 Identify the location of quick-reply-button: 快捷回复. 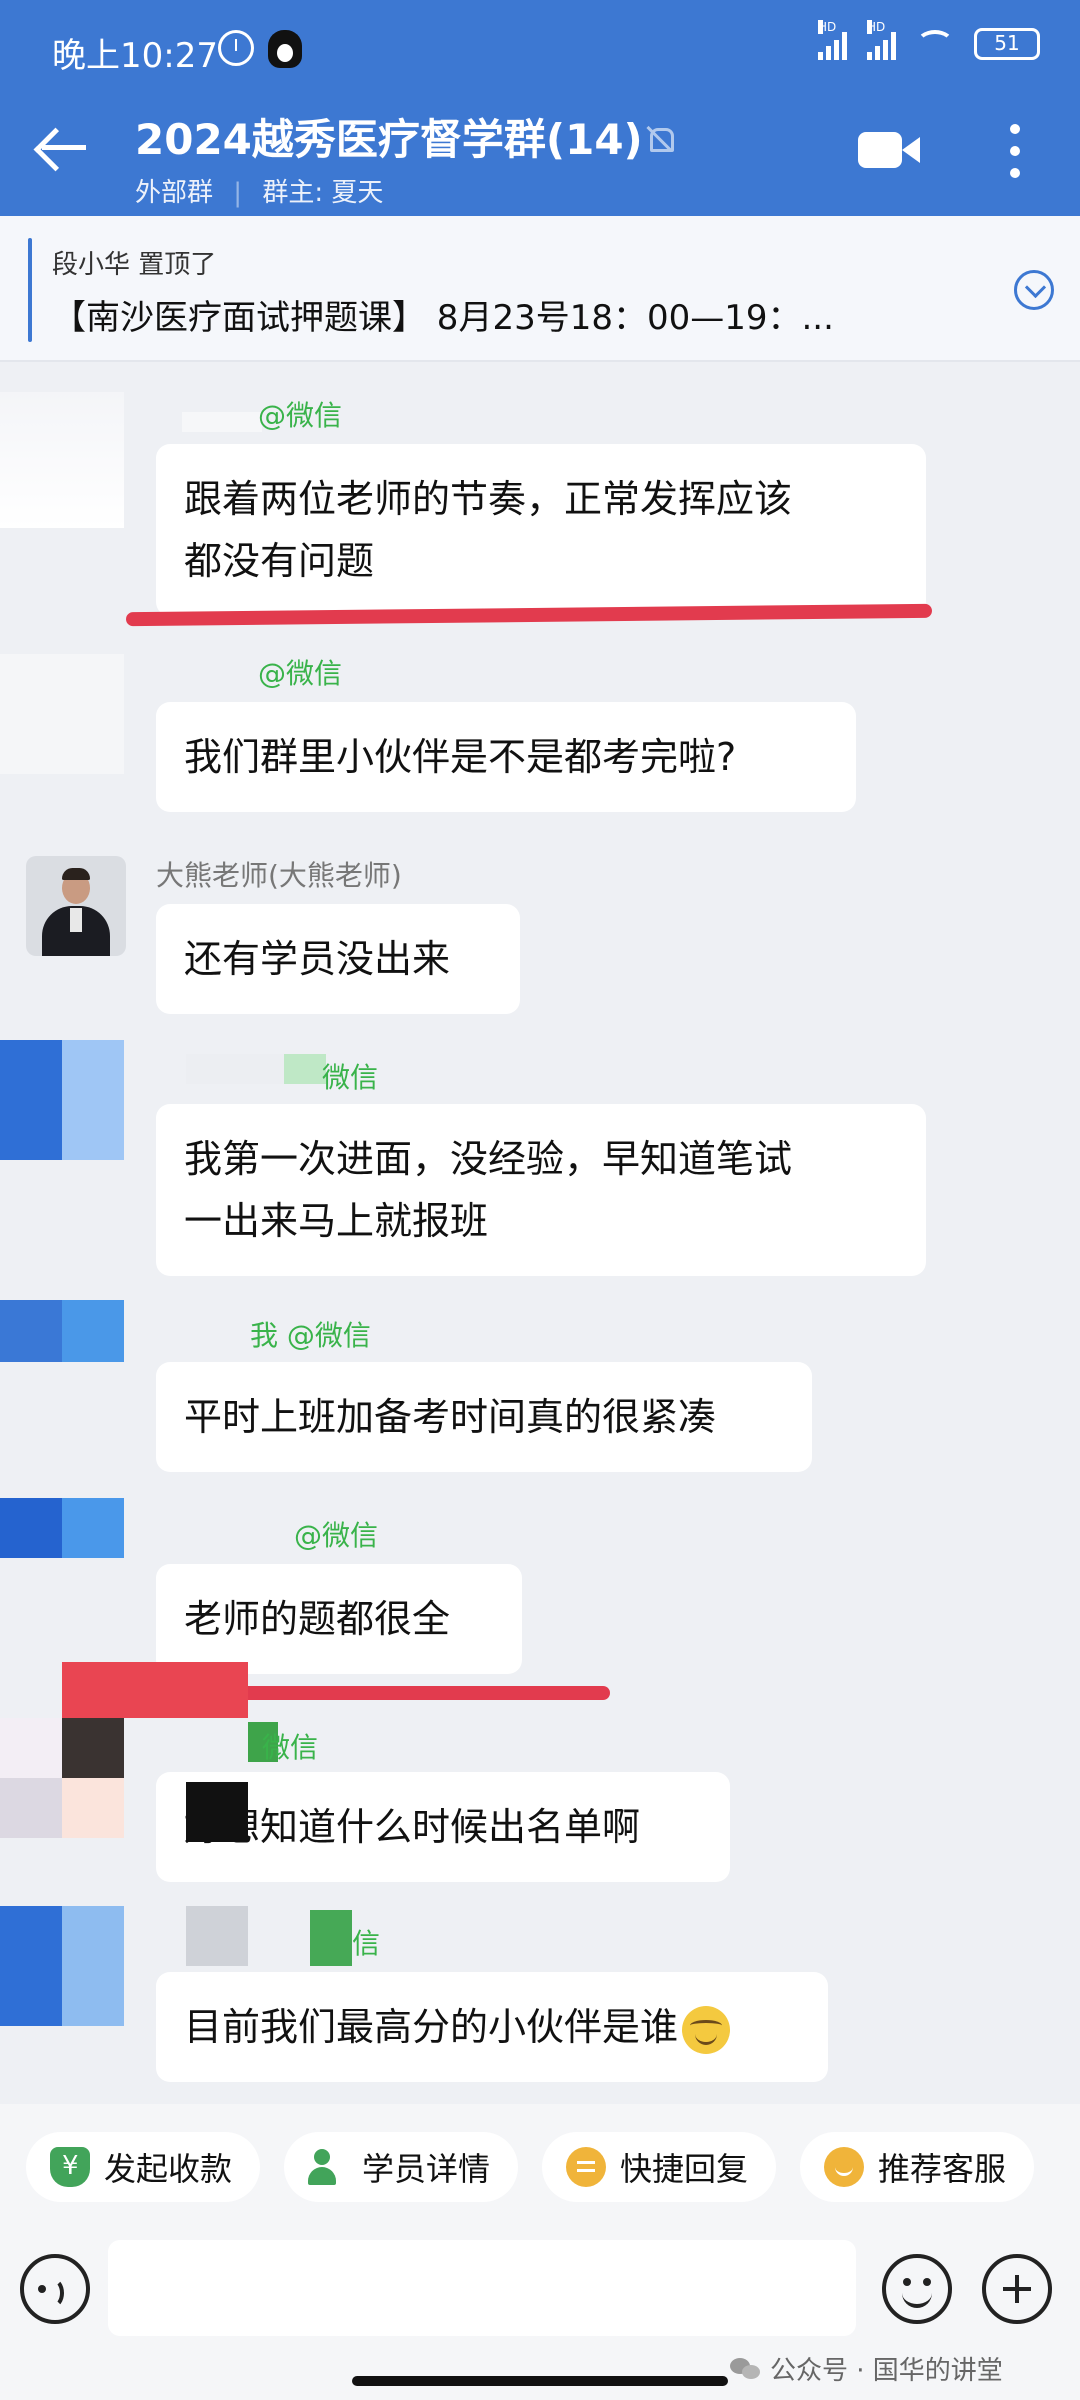
(659, 2167).